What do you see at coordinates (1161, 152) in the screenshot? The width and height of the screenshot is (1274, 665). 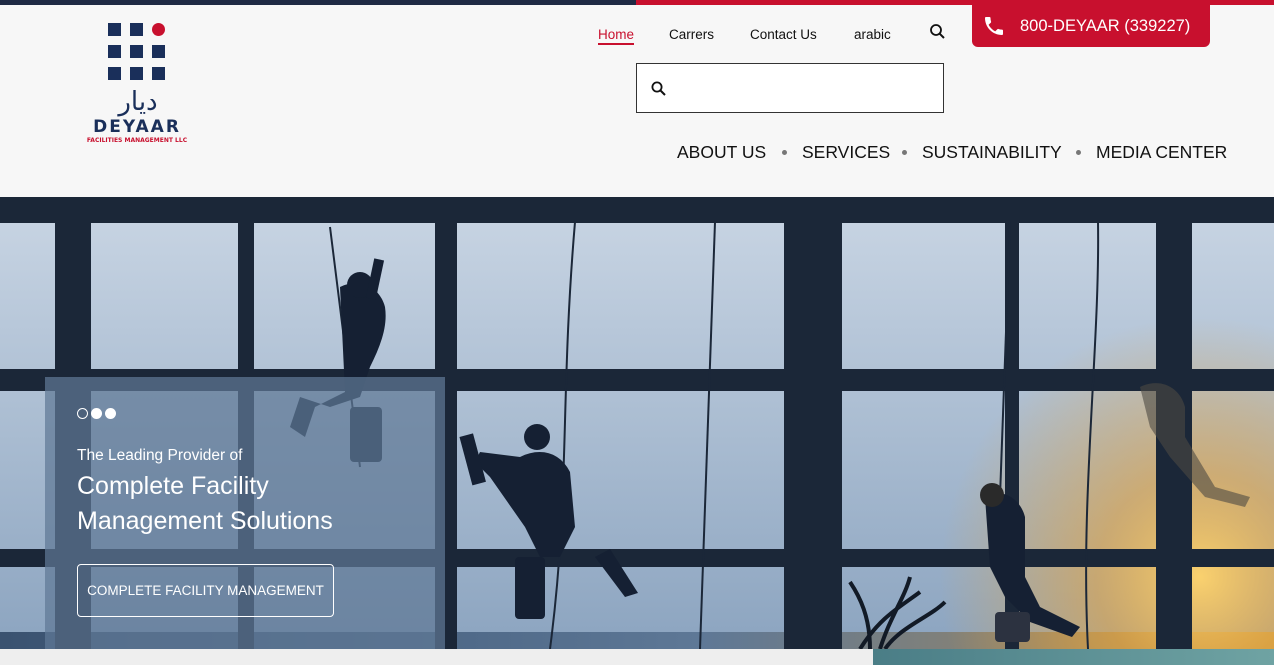 I see `main-nav-media-center: MEDIA CENTER` at bounding box center [1161, 152].